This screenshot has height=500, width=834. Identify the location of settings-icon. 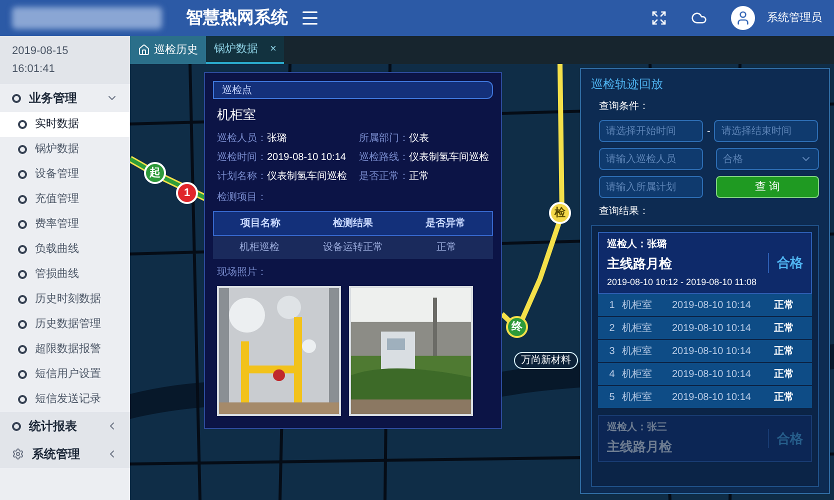
(18, 454).